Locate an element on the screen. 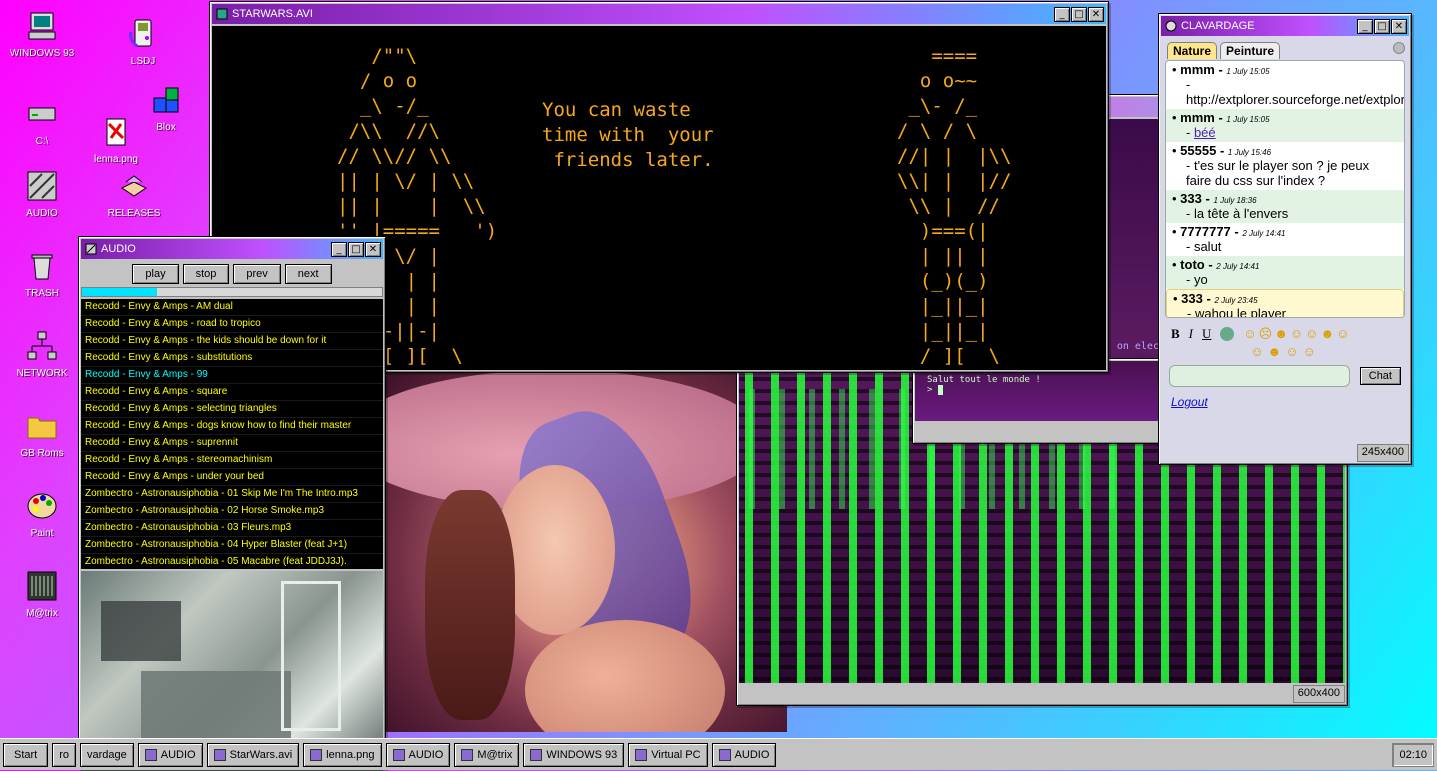  play-button: play is located at coordinates (155, 274).